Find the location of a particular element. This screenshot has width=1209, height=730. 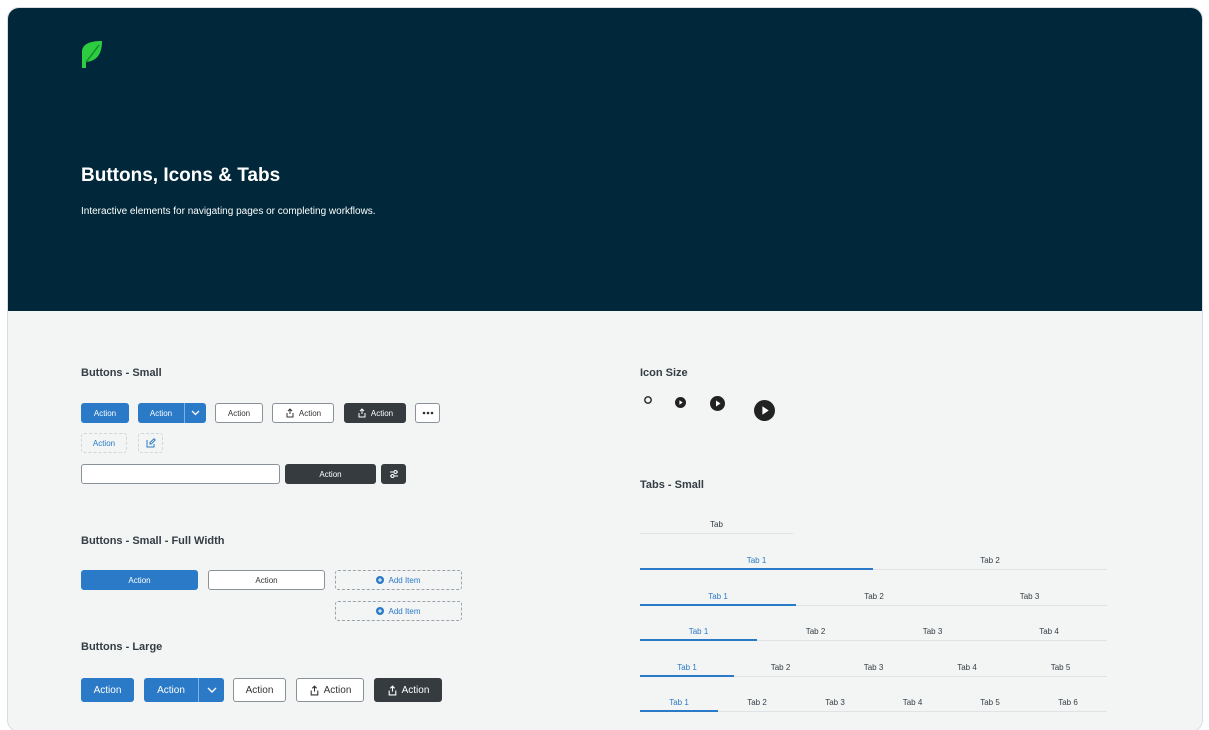

tab-6: Tab 6 is located at coordinates (1068, 702).